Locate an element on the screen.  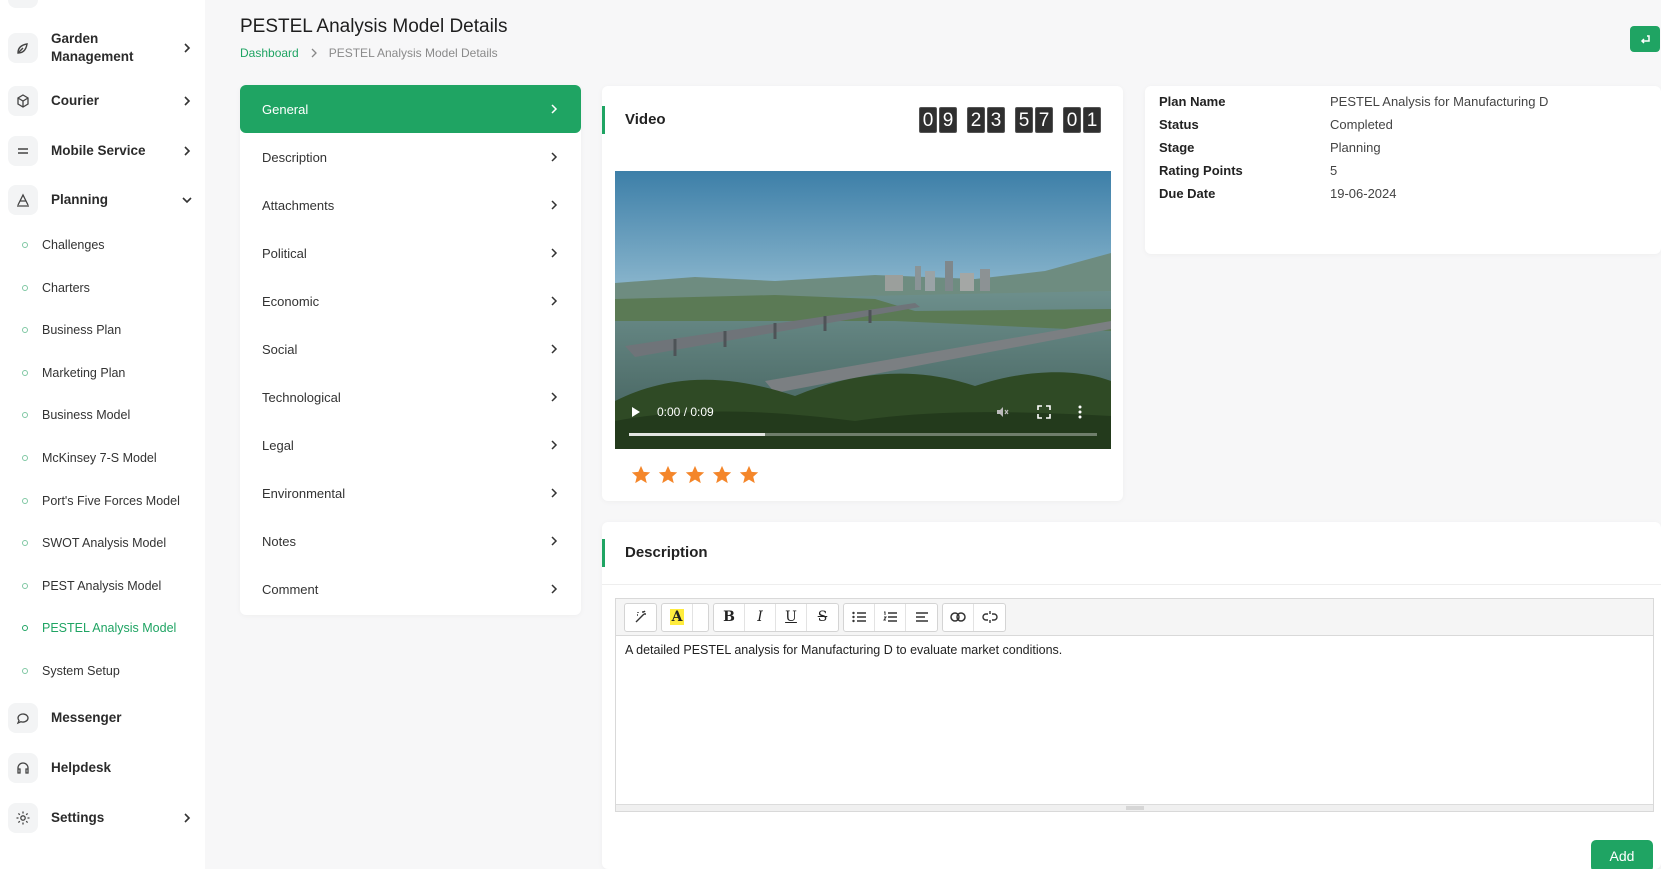
sidebar-item-planning: Planning is located at coordinates (103, 200).